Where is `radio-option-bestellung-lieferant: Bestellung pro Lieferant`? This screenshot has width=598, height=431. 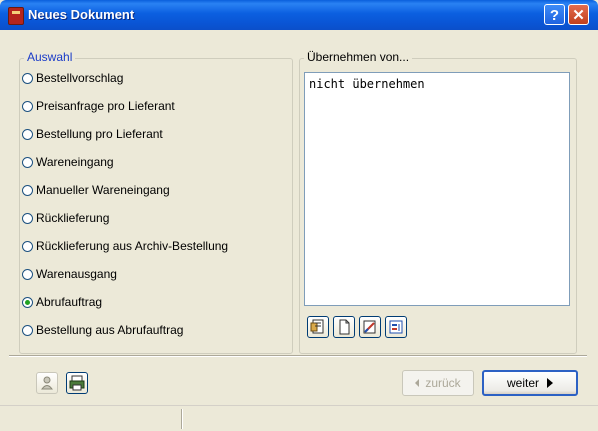
radio-option-bestellung-lieferant: Bestellung pro Lieferant is located at coordinates (92, 134).